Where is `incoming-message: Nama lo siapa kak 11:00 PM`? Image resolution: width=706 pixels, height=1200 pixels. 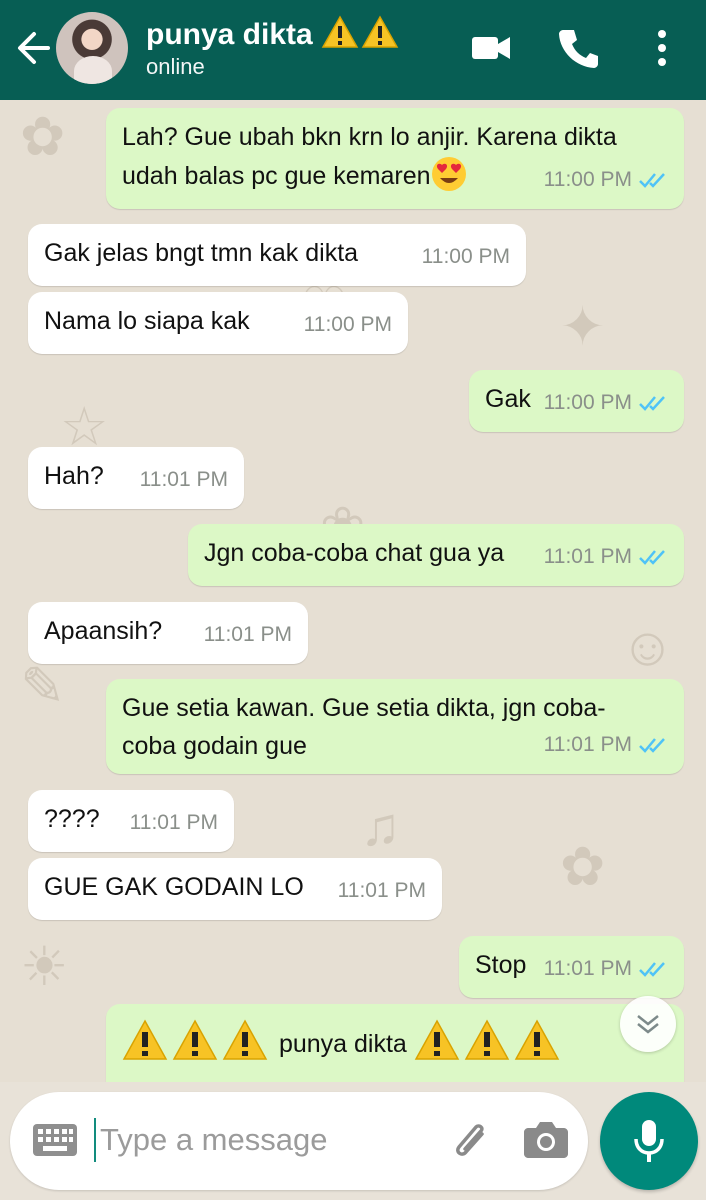 incoming-message: Nama lo siapa kak 11:00 PM is located at coordinates (218, 323).